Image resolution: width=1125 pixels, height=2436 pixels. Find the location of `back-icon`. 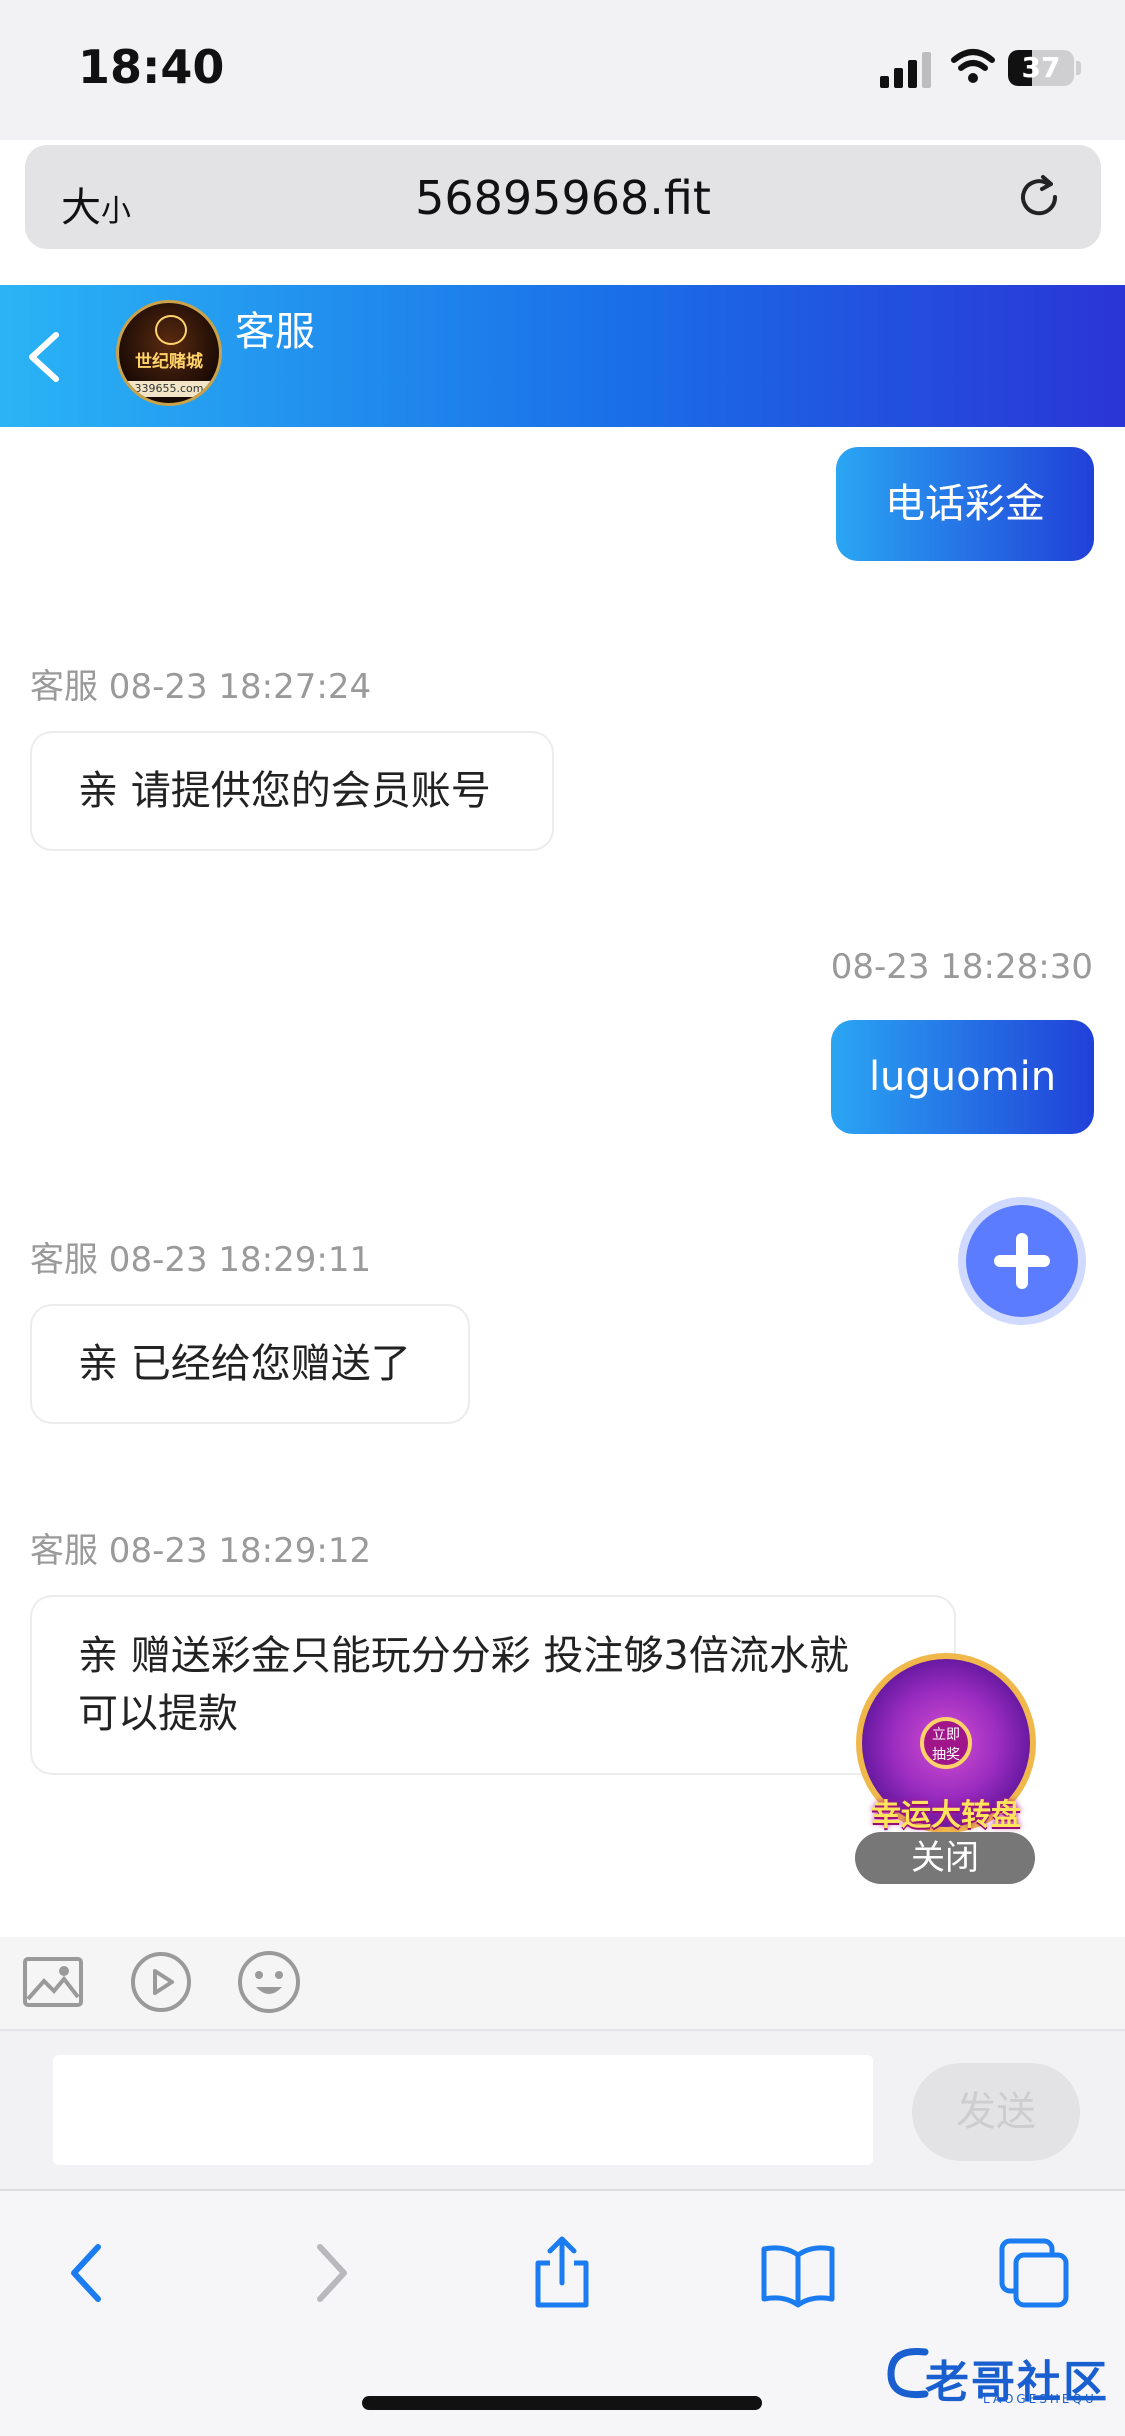

back-icon is located at coordinates (88, 2273).